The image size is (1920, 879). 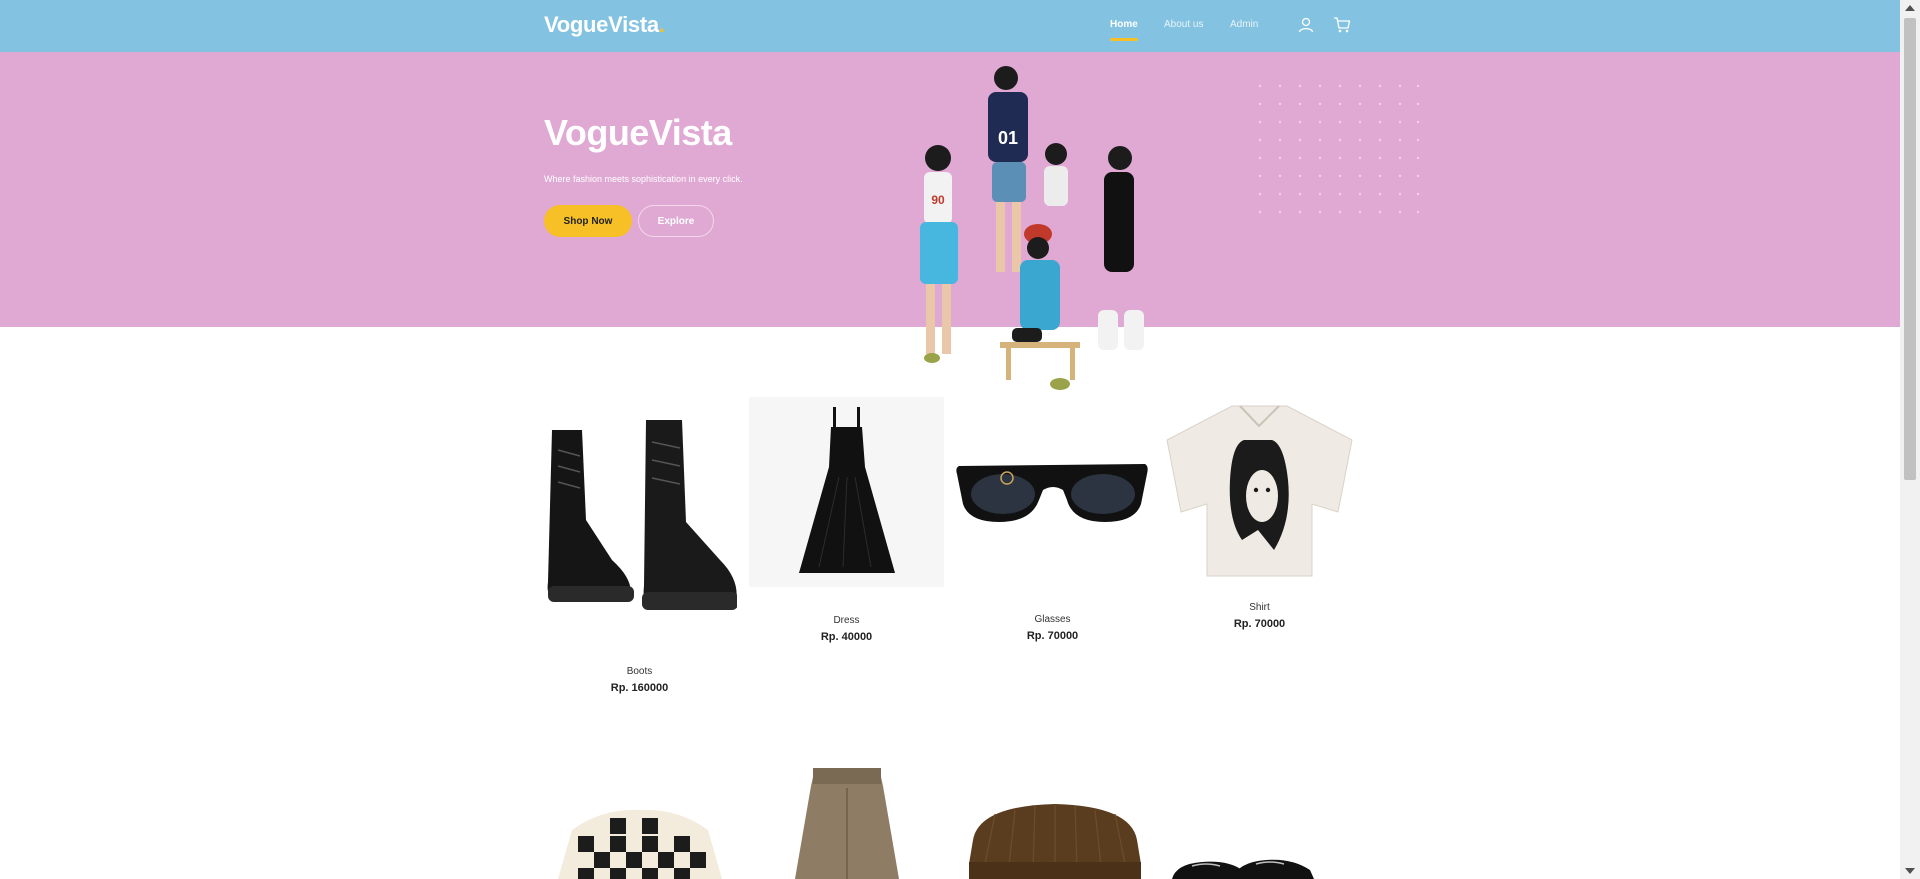 I want to click on page-scrollbar, so click(x=1910, y=439).